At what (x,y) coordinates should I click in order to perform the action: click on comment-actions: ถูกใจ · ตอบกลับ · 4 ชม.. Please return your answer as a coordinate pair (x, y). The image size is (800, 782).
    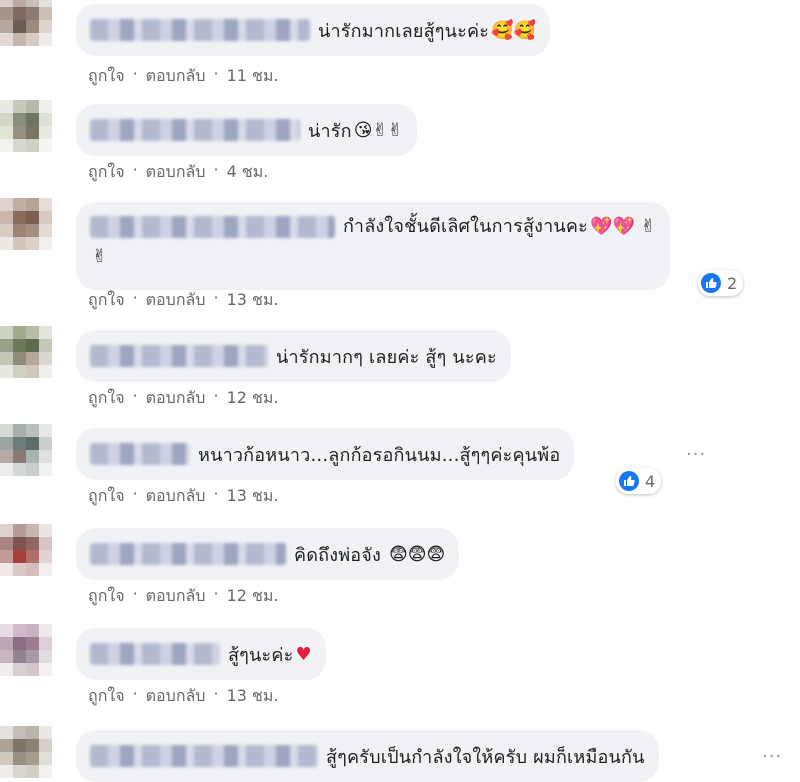
    Looking at the image, I should click on (178, 172).